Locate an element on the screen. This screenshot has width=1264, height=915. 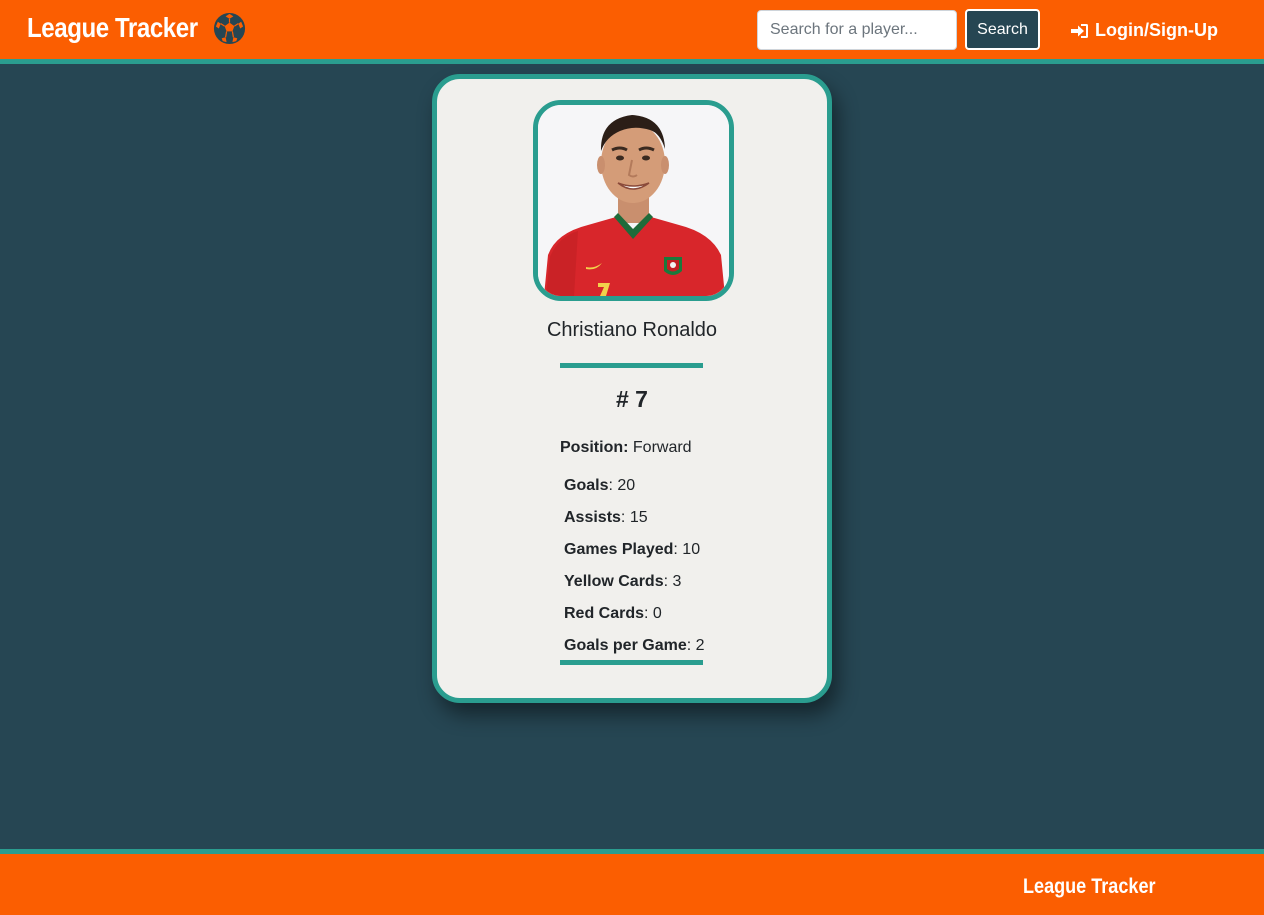
stat-label: Goals per Game is located at coordinates (625, 645).